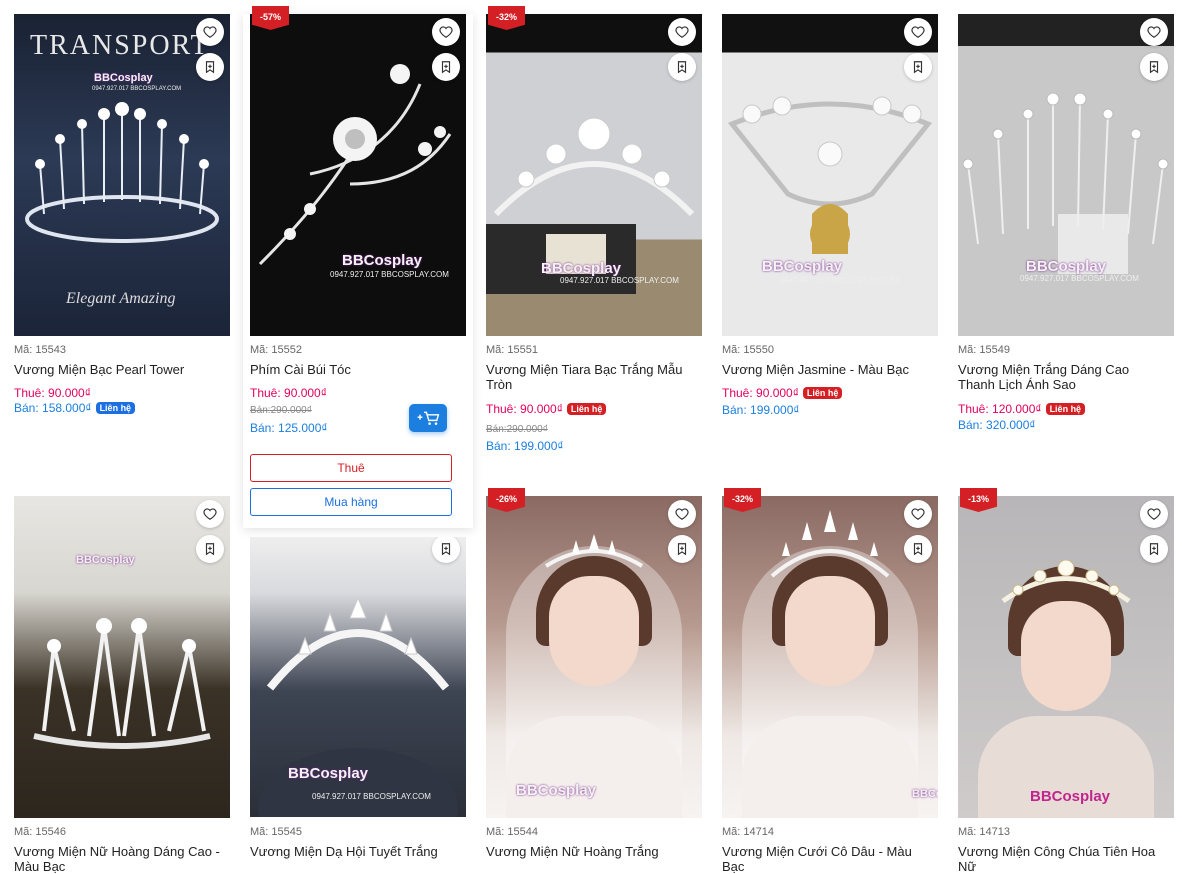  What do you see at coordinates (1000, 409) in the screenshot?
I see `rent-price-text: Thuê: 120.000₫` at bounding box center [1000, 409].